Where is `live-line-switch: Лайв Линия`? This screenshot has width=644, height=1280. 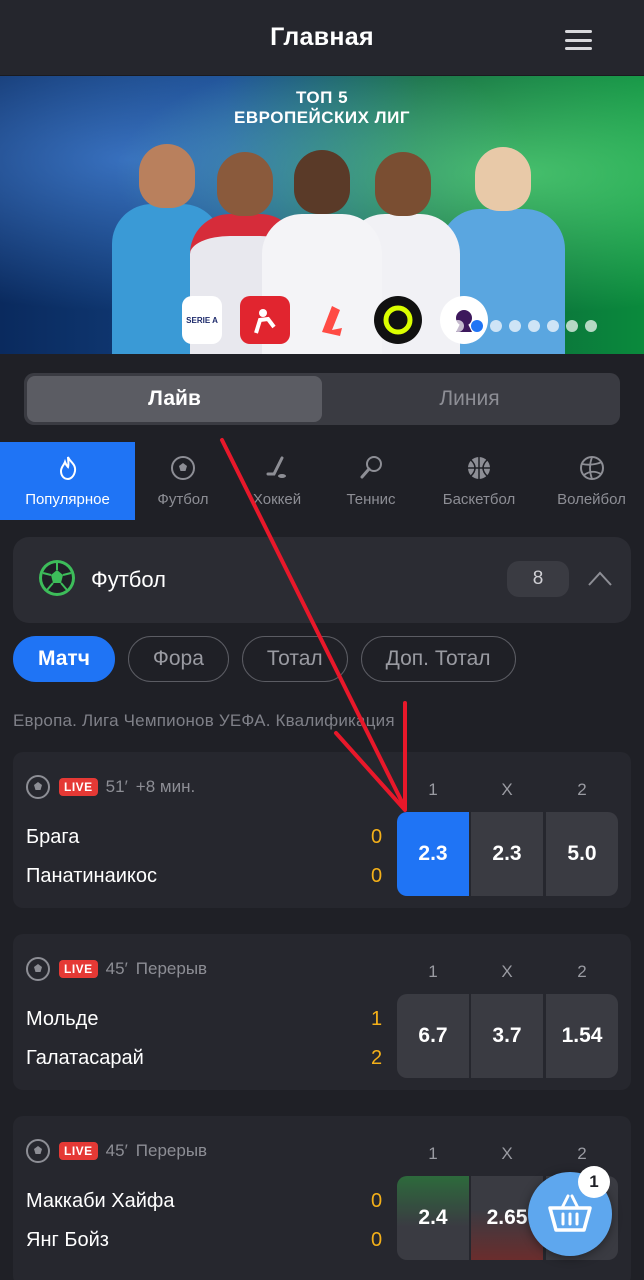 live-line-switch: Лайв Линия is located at coordinates (322, 399).